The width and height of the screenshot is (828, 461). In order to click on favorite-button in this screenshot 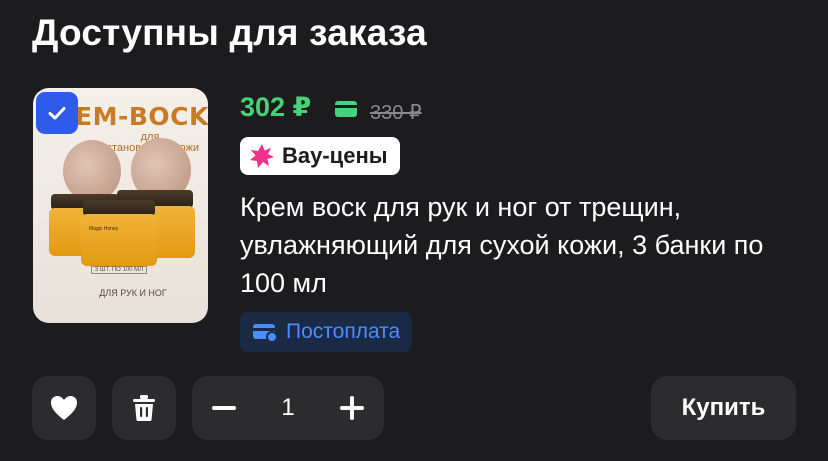, I will do `click(64, 408)`.